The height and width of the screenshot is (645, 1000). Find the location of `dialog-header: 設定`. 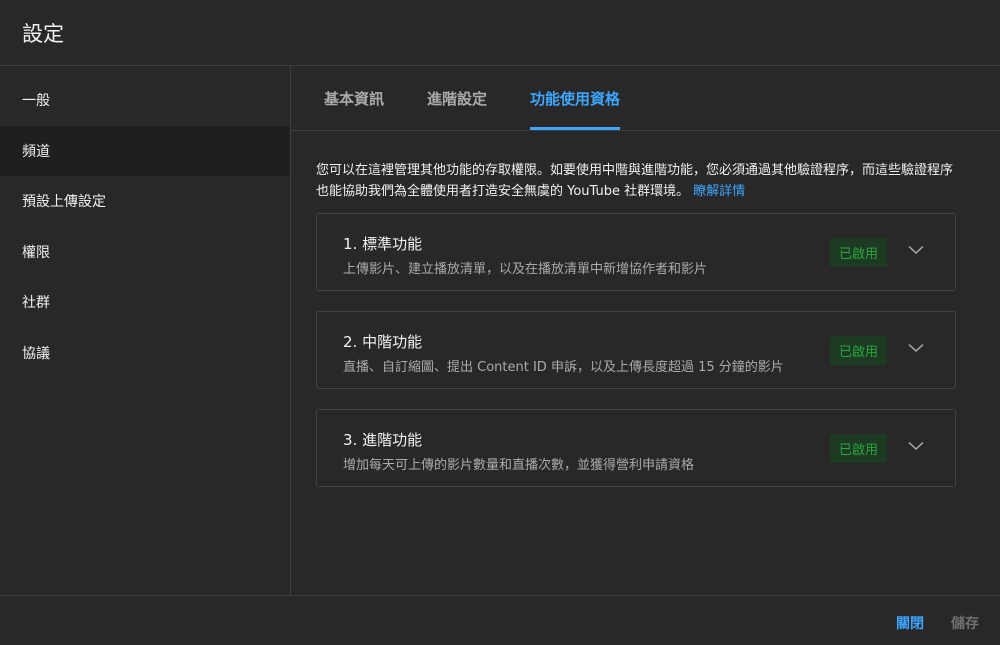

dialog-header: 設定 is located at coordinates (500, 33).